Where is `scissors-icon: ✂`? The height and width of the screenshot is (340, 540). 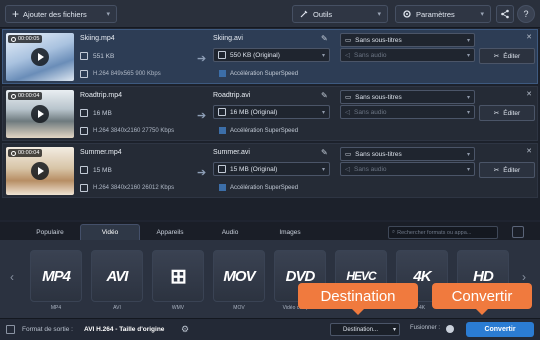
scissors-icon: ✂ is located at coordinates (496, 56).